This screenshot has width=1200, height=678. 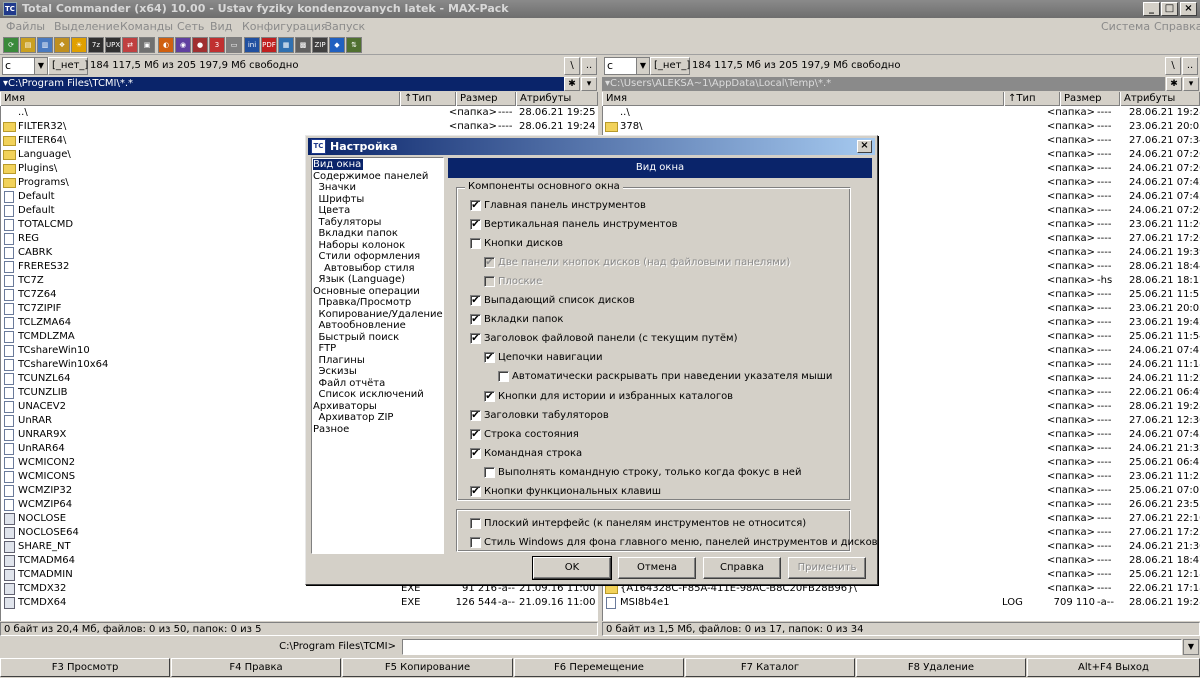 What do you see at coordinates (366, 291) in the screenshot?
I see `tree-item: Основные операции` at bounding box center [366, 291].